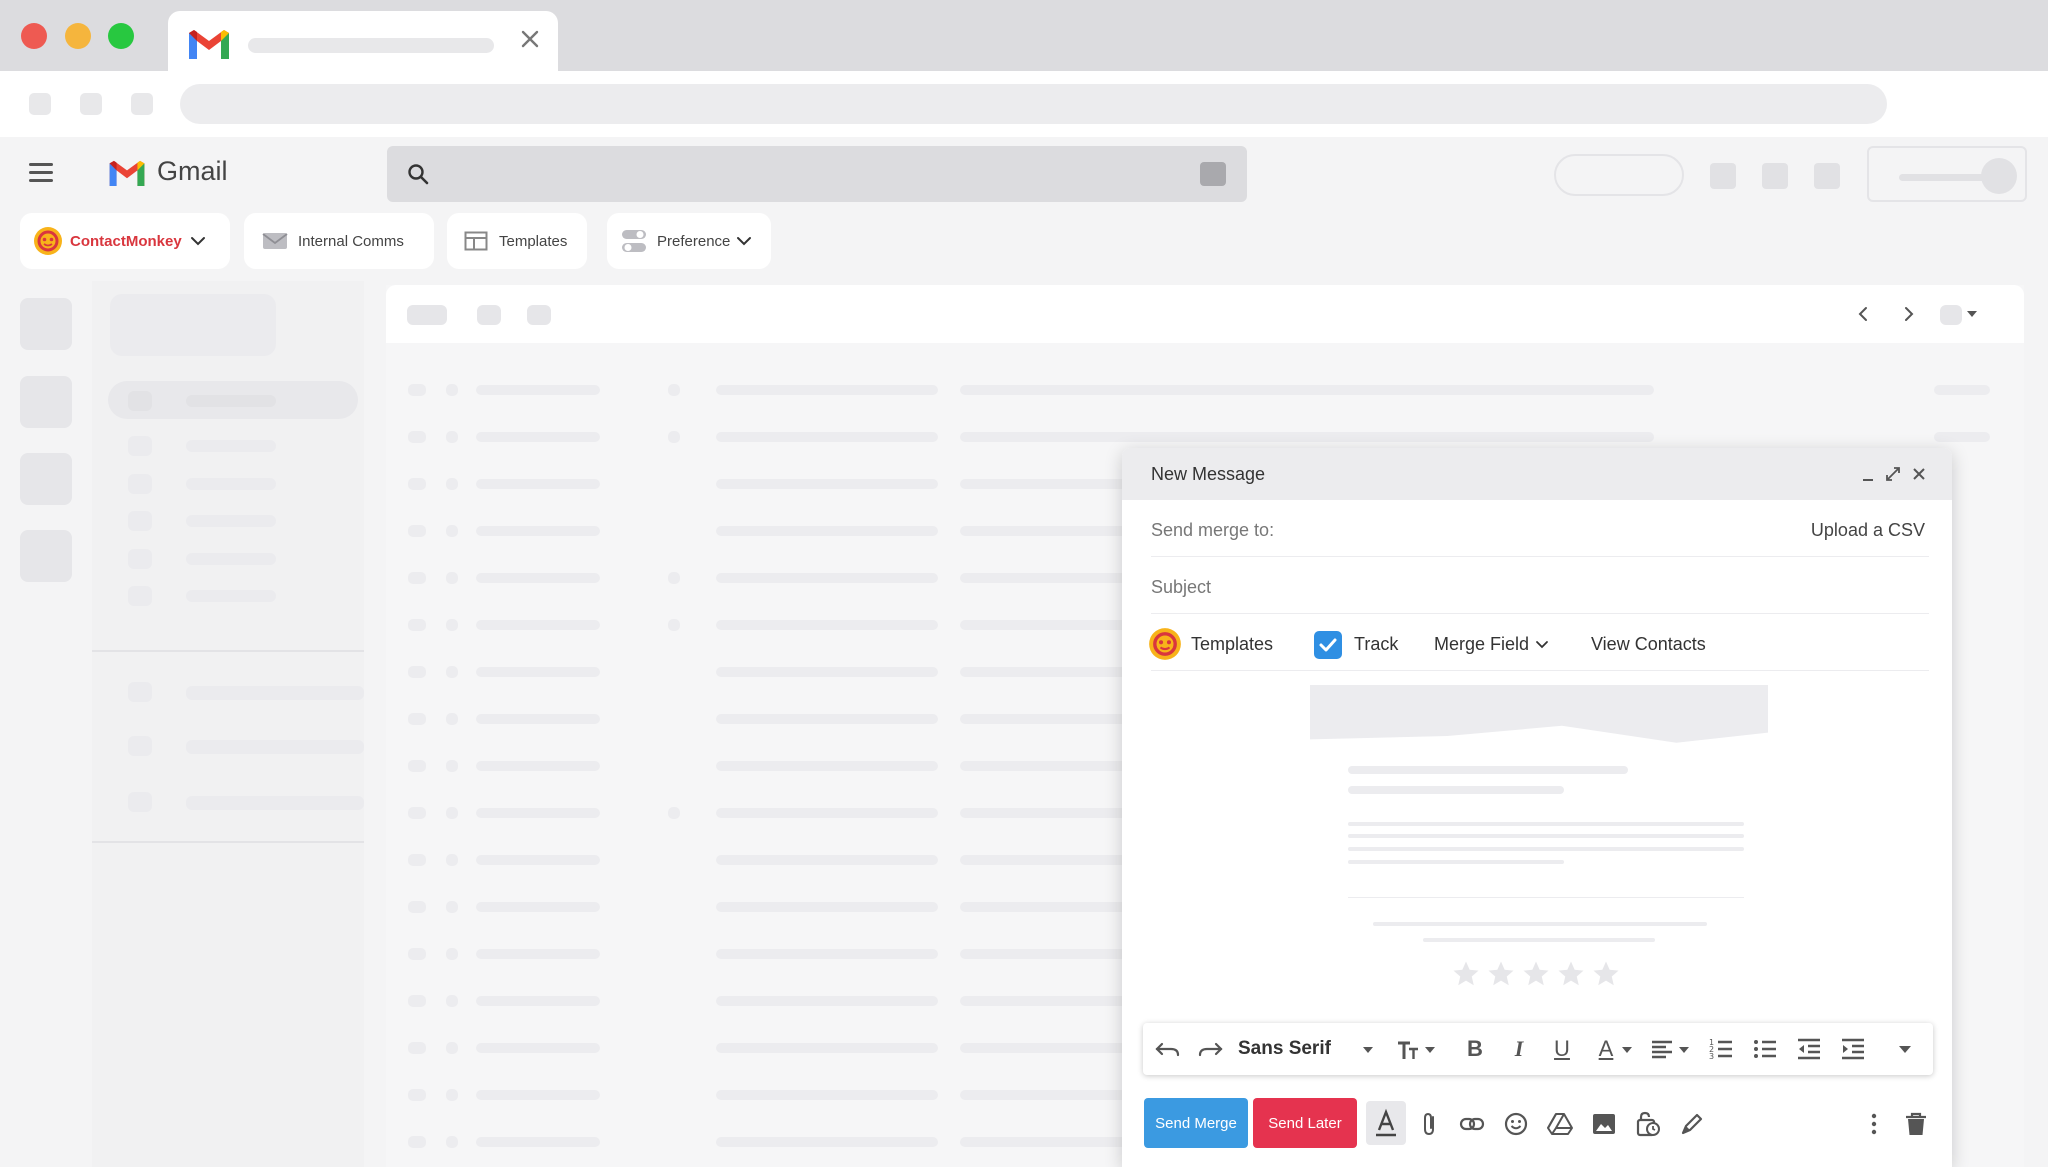 This screenshot has width=2048, height=1167. Describe the element at coordinates (46, 556) in the screenshot. I see `rail-item-meet` at that location.